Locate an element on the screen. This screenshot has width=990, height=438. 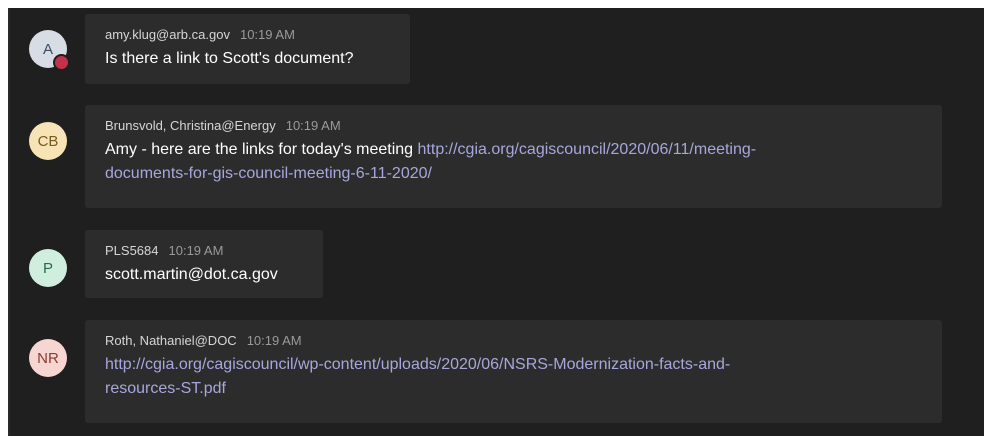
avatar: NR is located at coordinates (48, 358).